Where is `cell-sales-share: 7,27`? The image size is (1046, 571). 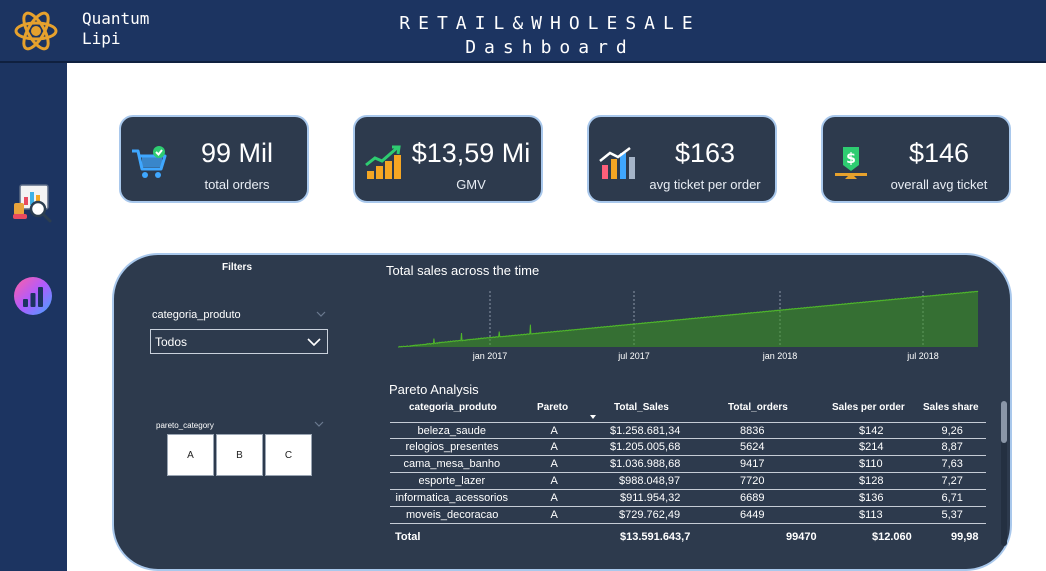 cell-sales-share: 7,27 is located at coordinates (952, 481).